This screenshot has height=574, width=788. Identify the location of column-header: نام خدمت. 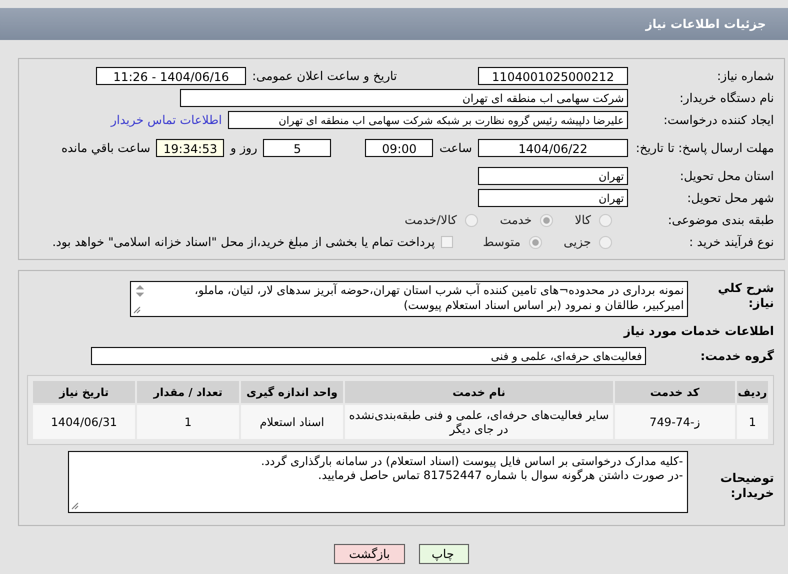
(479, 392).